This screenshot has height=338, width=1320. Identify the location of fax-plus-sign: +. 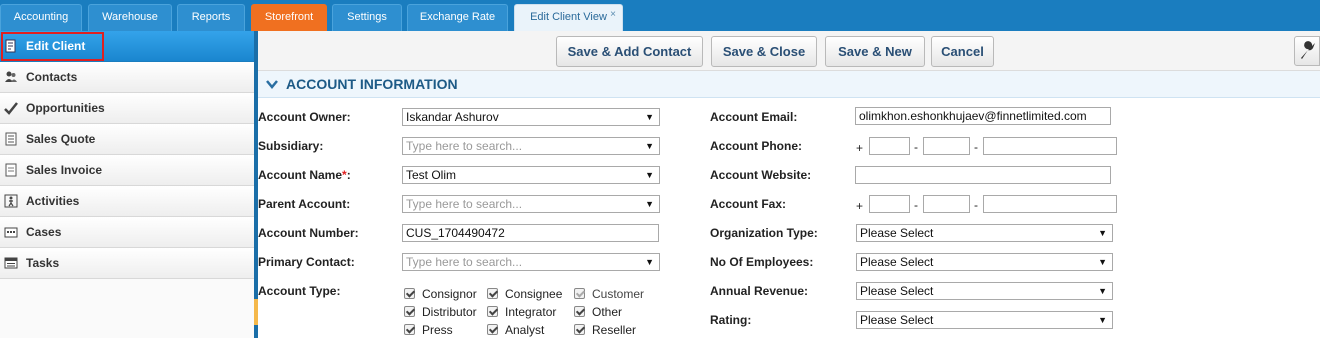
(860, 206).